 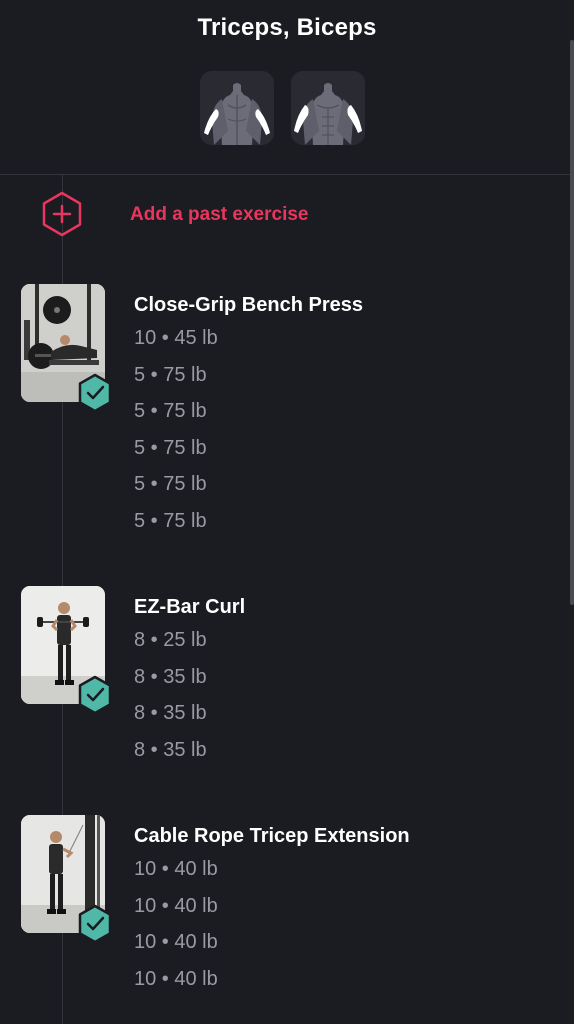 What do you see at coordinates (219, 214) in the screenshot?
I see `add-past-exercise-label: Add a past exercise` at bounding box center [219, 214].